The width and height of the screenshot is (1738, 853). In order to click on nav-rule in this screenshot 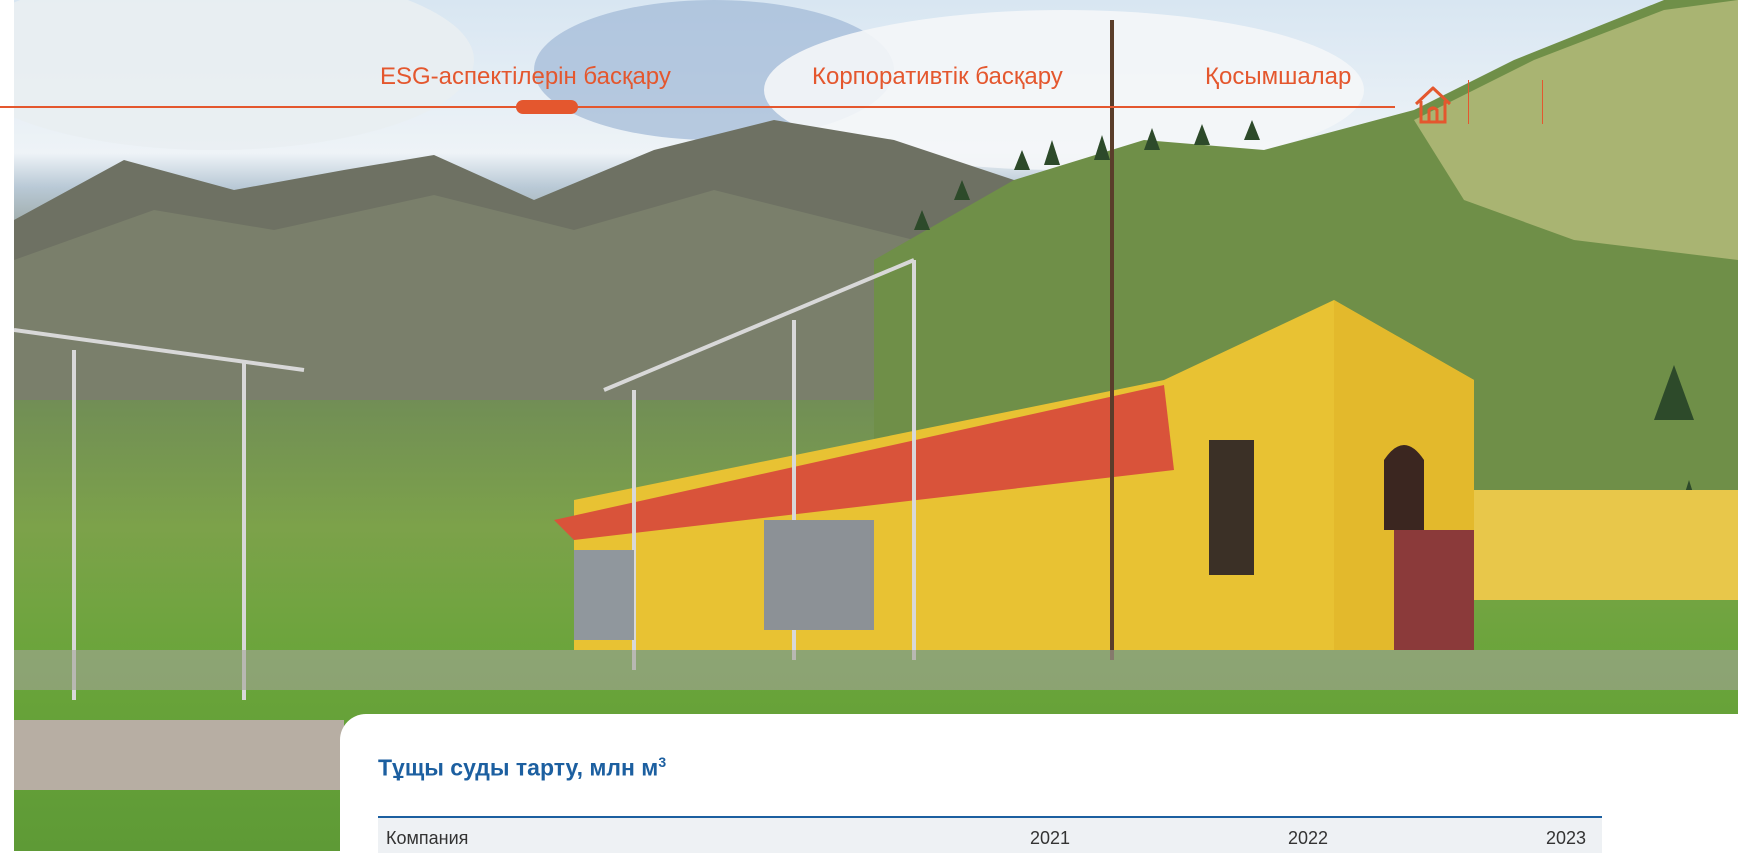, I will do `click(697, 107)`.